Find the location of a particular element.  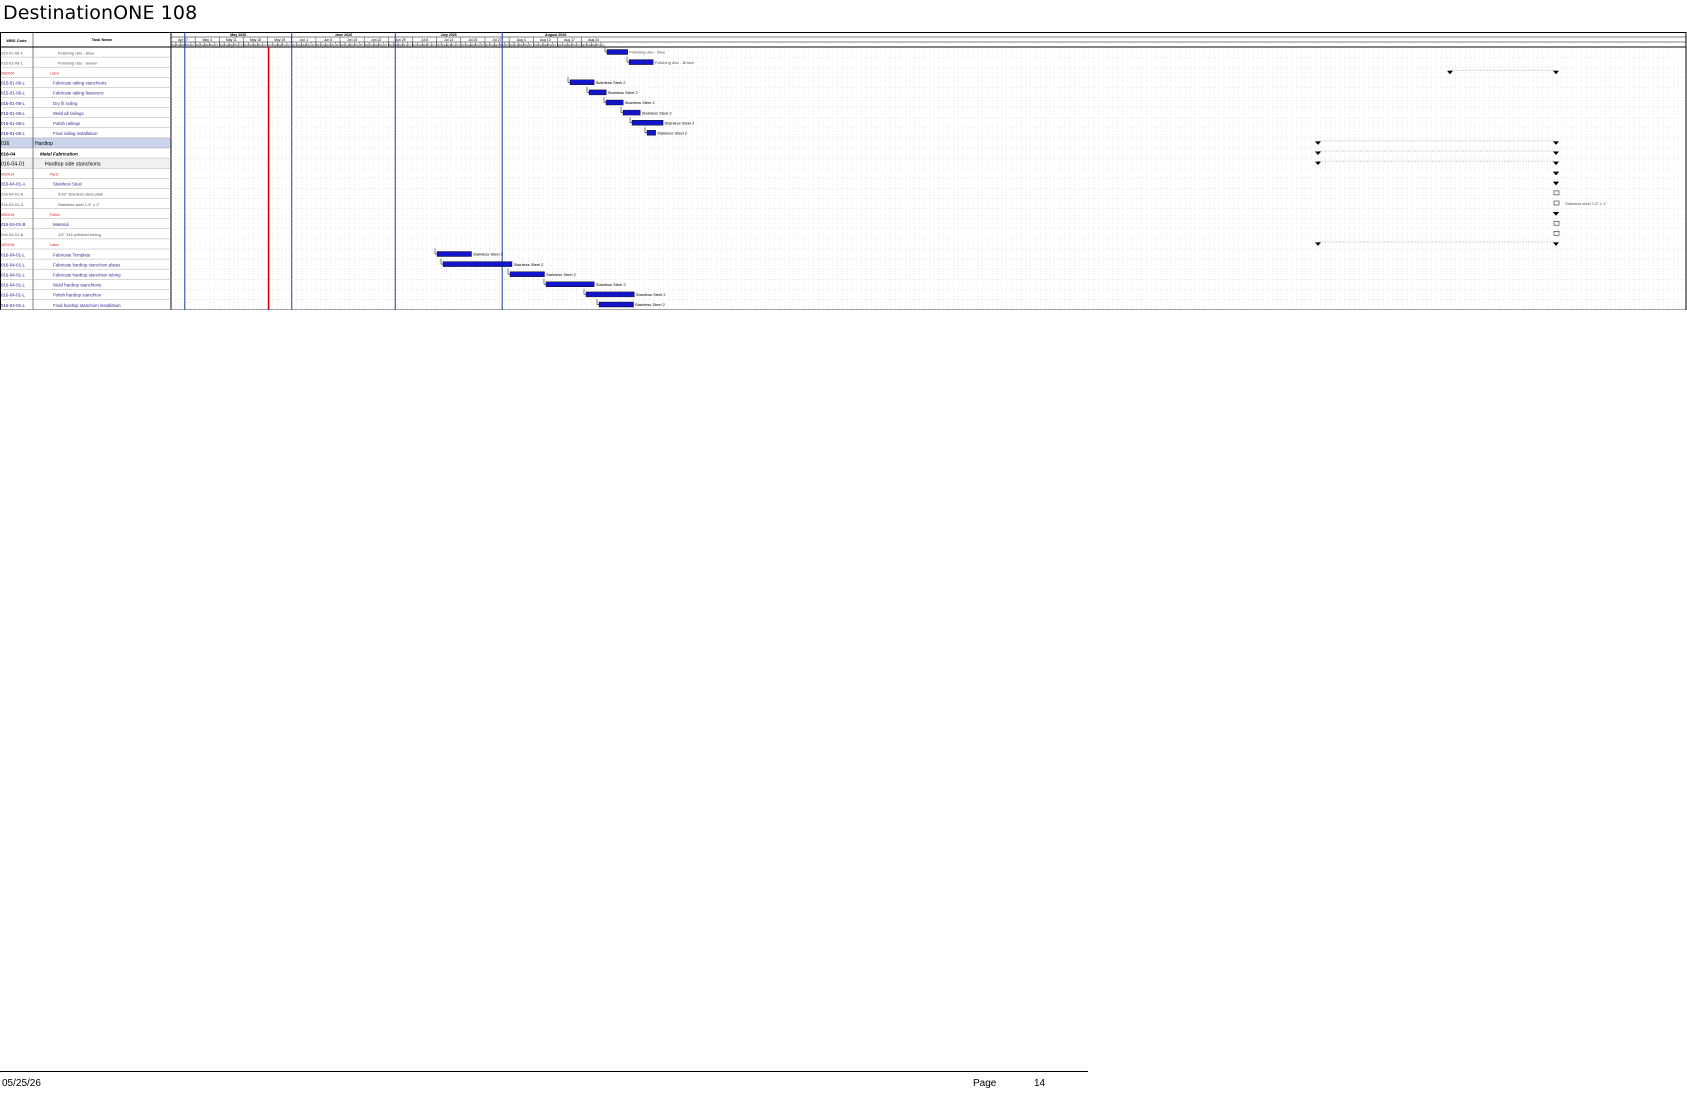

footer-page-number: 14 is located at coordinates (1040, 1083).